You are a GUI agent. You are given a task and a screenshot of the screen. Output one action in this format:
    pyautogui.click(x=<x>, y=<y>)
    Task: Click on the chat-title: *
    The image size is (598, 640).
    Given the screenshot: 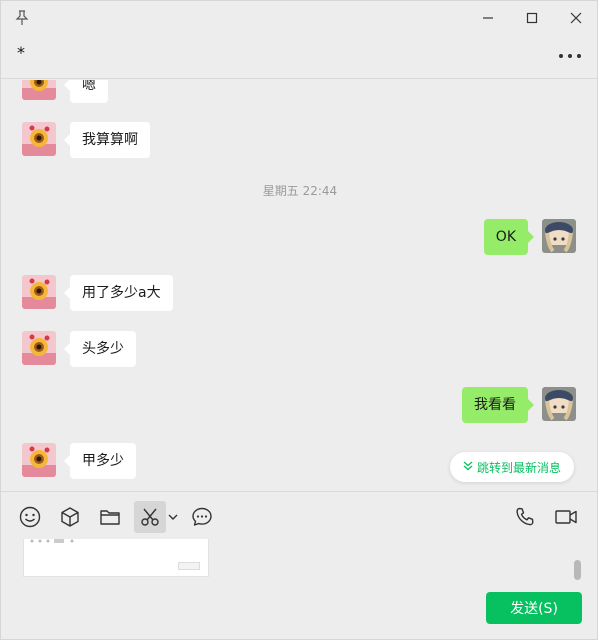 What is the action you would take?
    pyautogui.click(x=21, y=52)
    